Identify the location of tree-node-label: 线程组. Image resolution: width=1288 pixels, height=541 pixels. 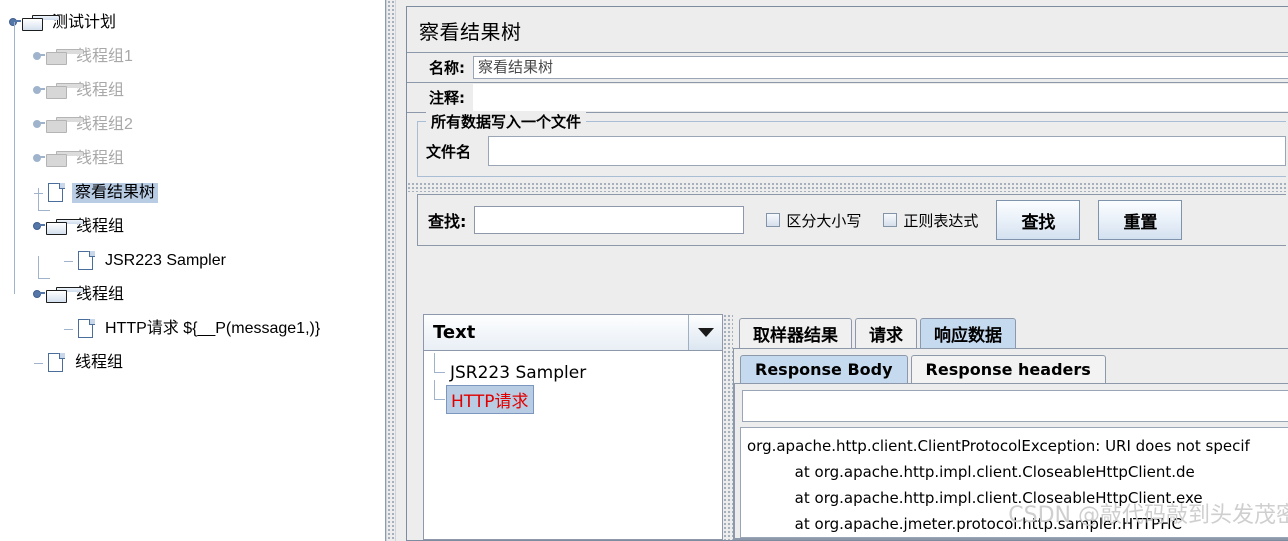
(99, 362).